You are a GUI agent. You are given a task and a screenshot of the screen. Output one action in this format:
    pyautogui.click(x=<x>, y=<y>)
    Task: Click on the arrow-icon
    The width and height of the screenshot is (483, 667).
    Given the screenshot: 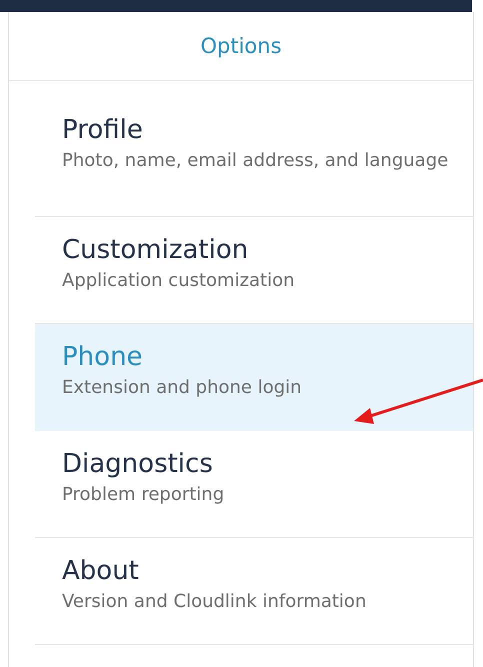 What is the action you would take?
    pyautogui.click(x=417, y=402)
    